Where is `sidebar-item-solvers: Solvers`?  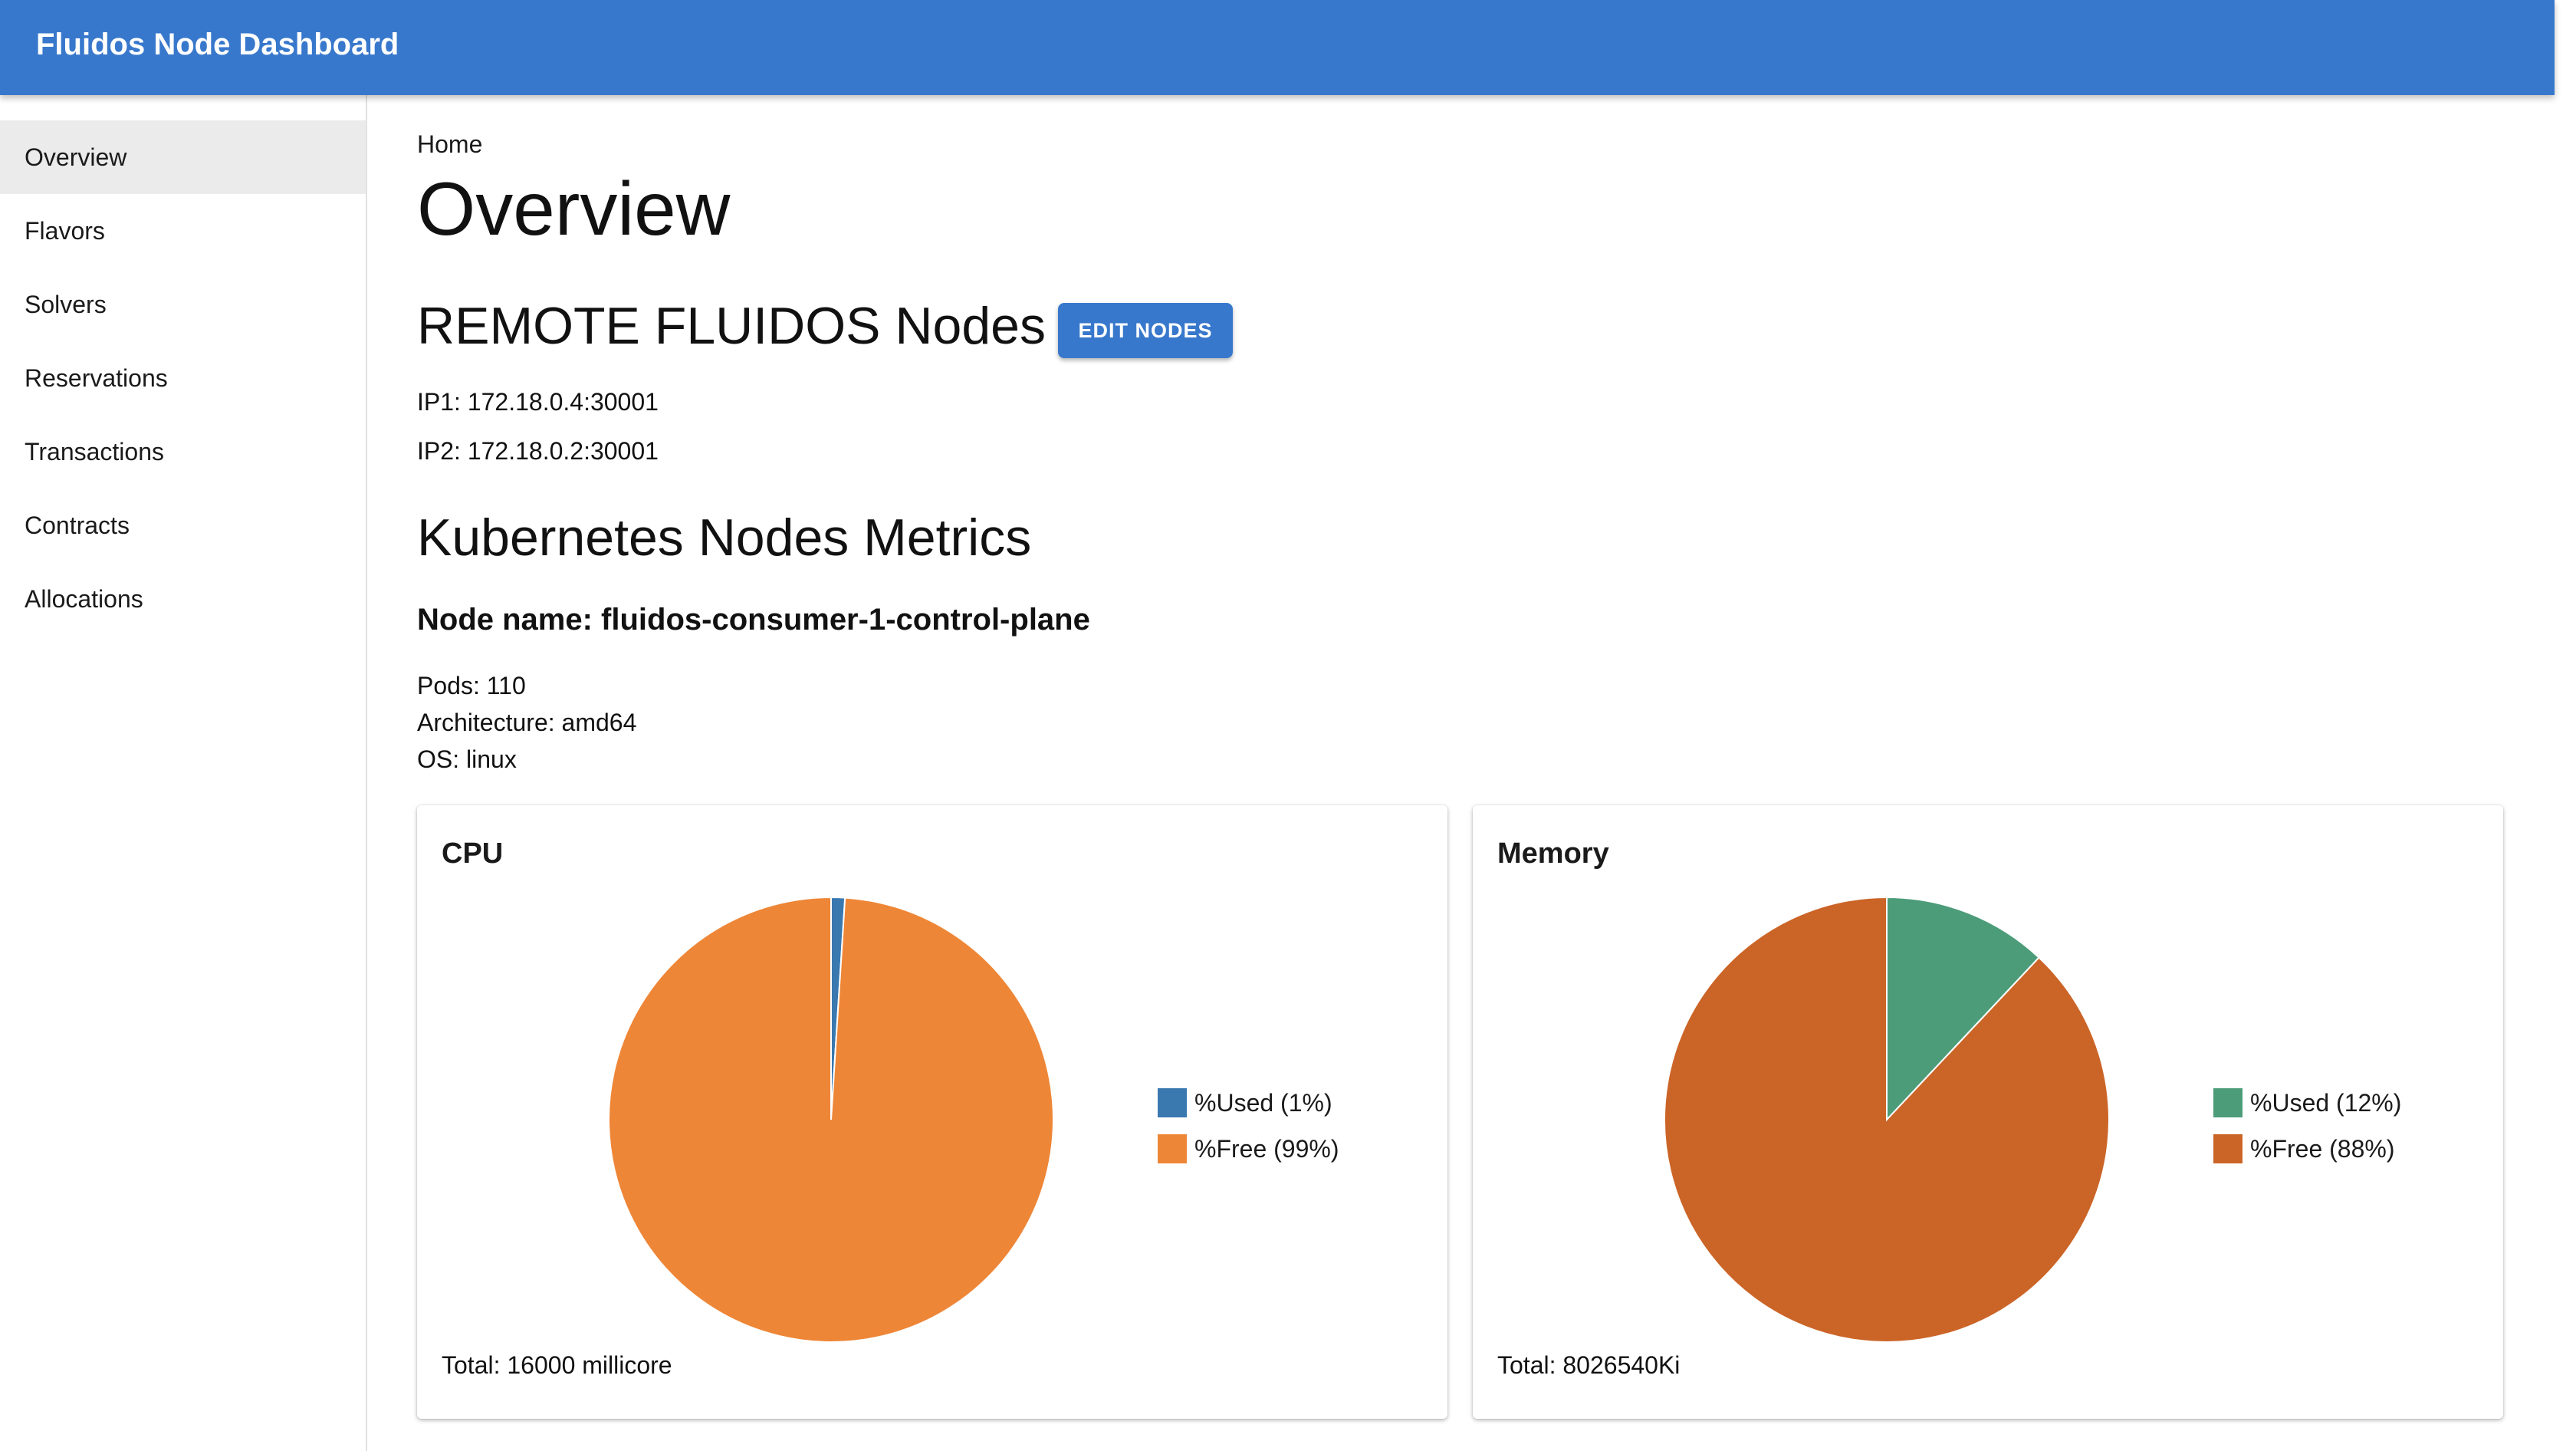
sidebar-item-solvers: Solvers is located at coordinates (183, 304).